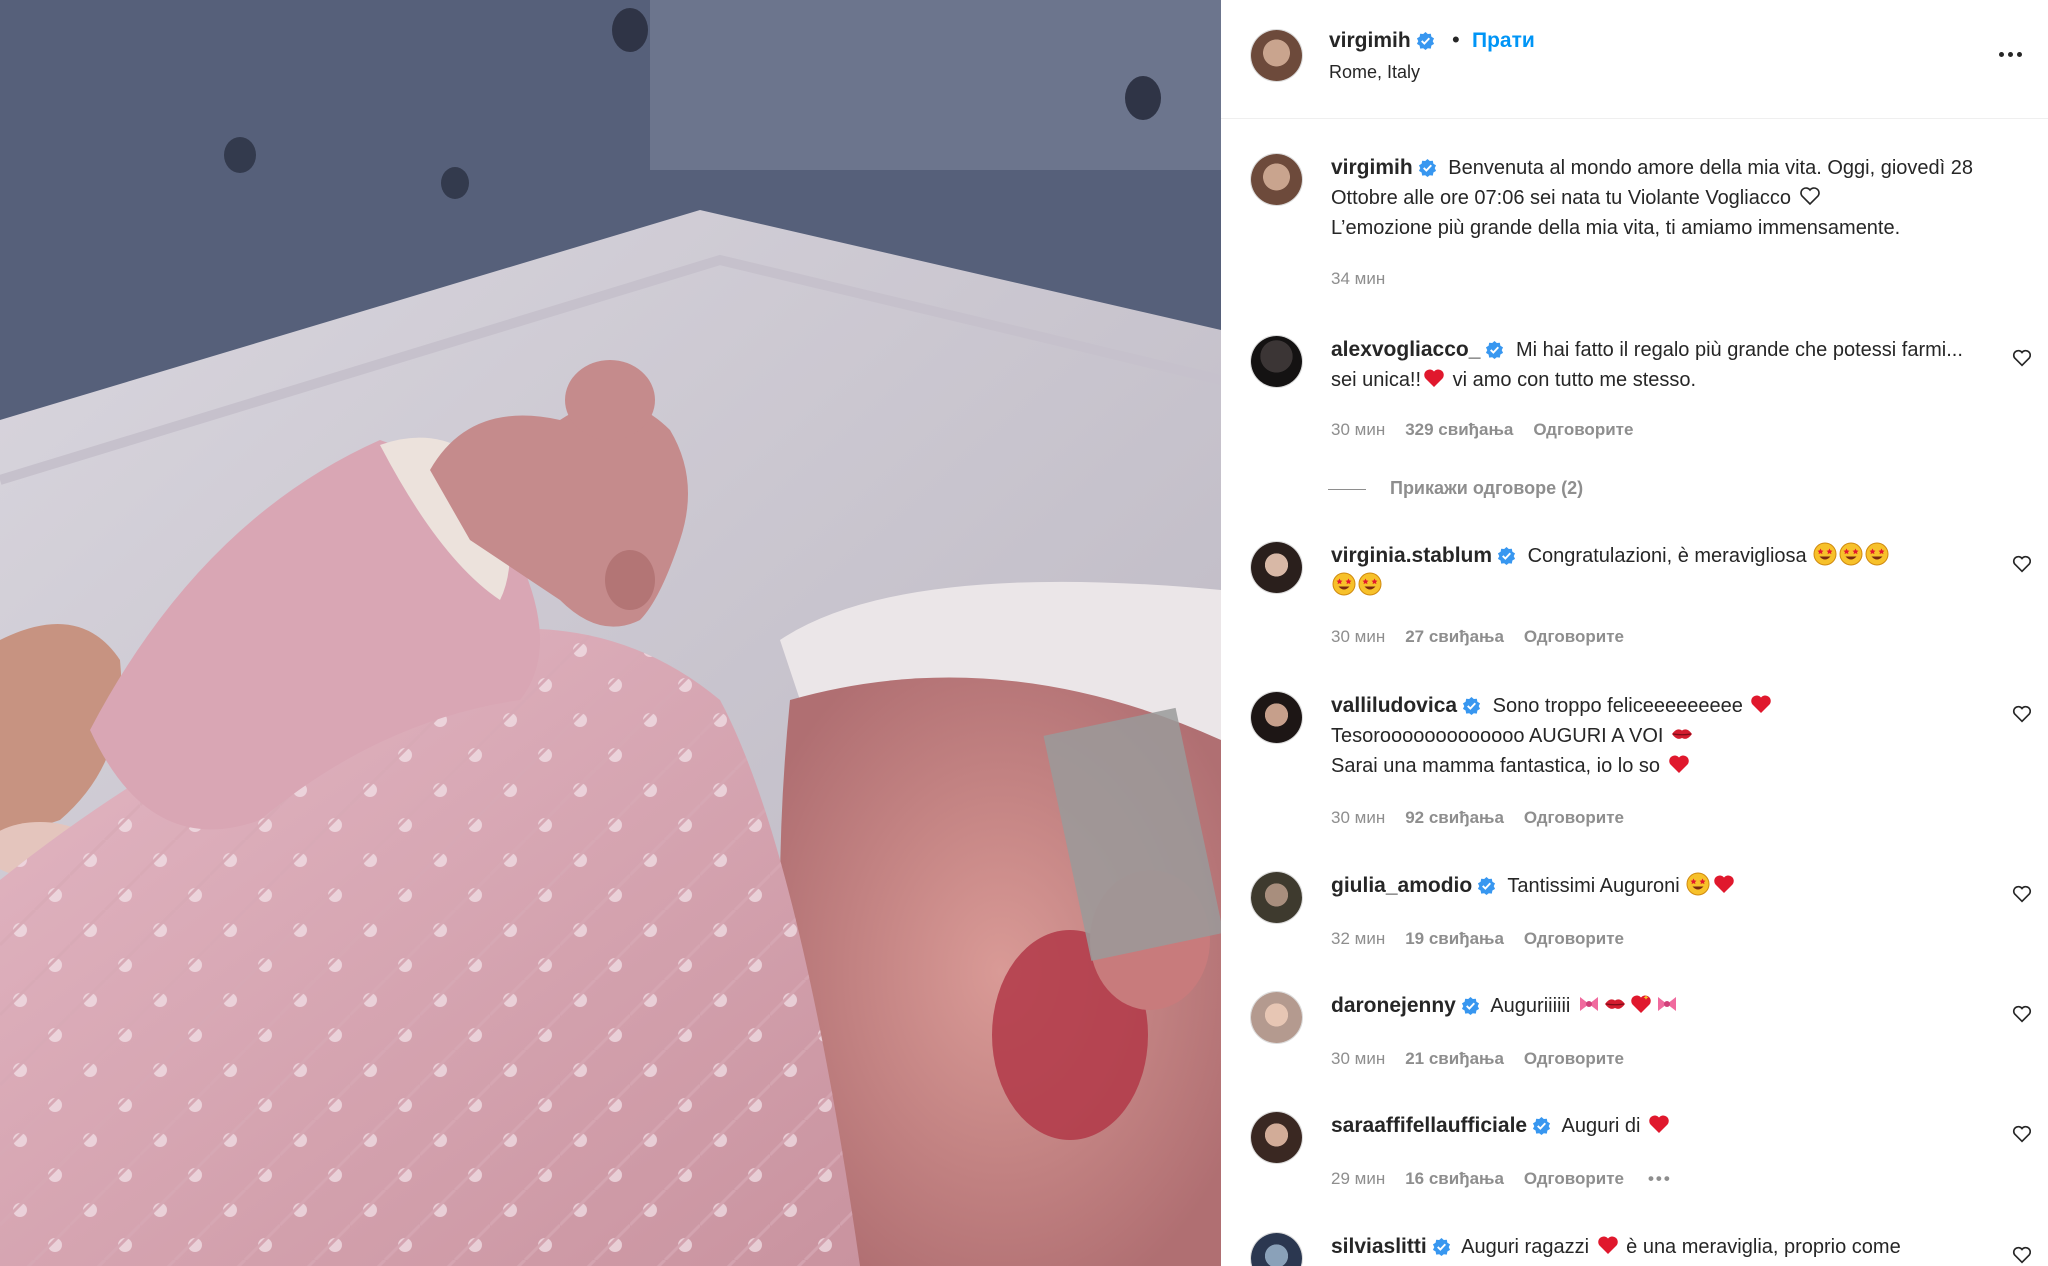 Image resolution: width=2048 pixels, height=1266 pixels. I want to click on comment-meta: 29 мин 16 свиђања Одговорите •••, so click(1511, 1179).